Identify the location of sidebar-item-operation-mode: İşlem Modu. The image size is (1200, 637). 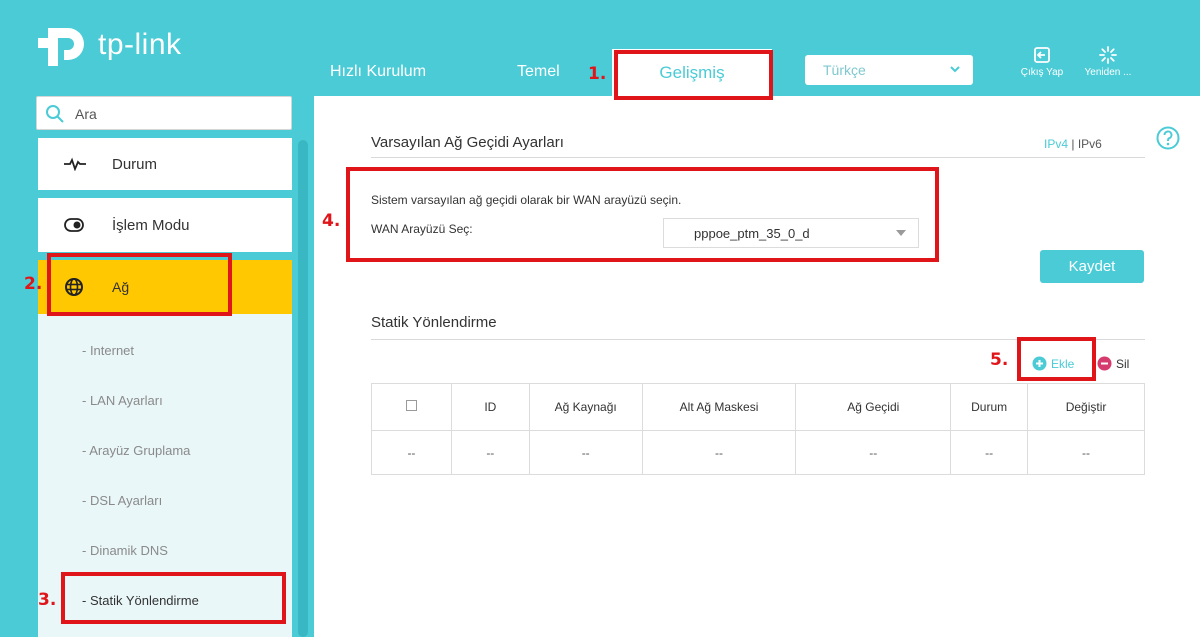
(165, 225).